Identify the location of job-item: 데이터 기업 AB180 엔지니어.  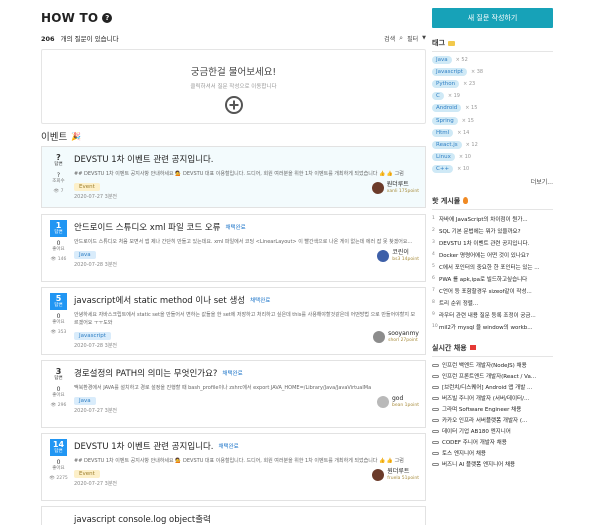
(492, 431).